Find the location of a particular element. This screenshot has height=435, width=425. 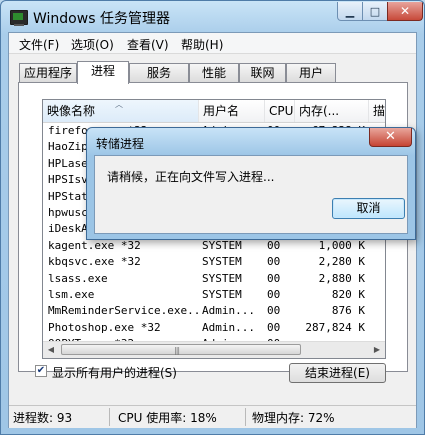

table-row: kbqsvc.exe *32 SYSTEM 00 2,280 K is located at coordinates (214, 261).